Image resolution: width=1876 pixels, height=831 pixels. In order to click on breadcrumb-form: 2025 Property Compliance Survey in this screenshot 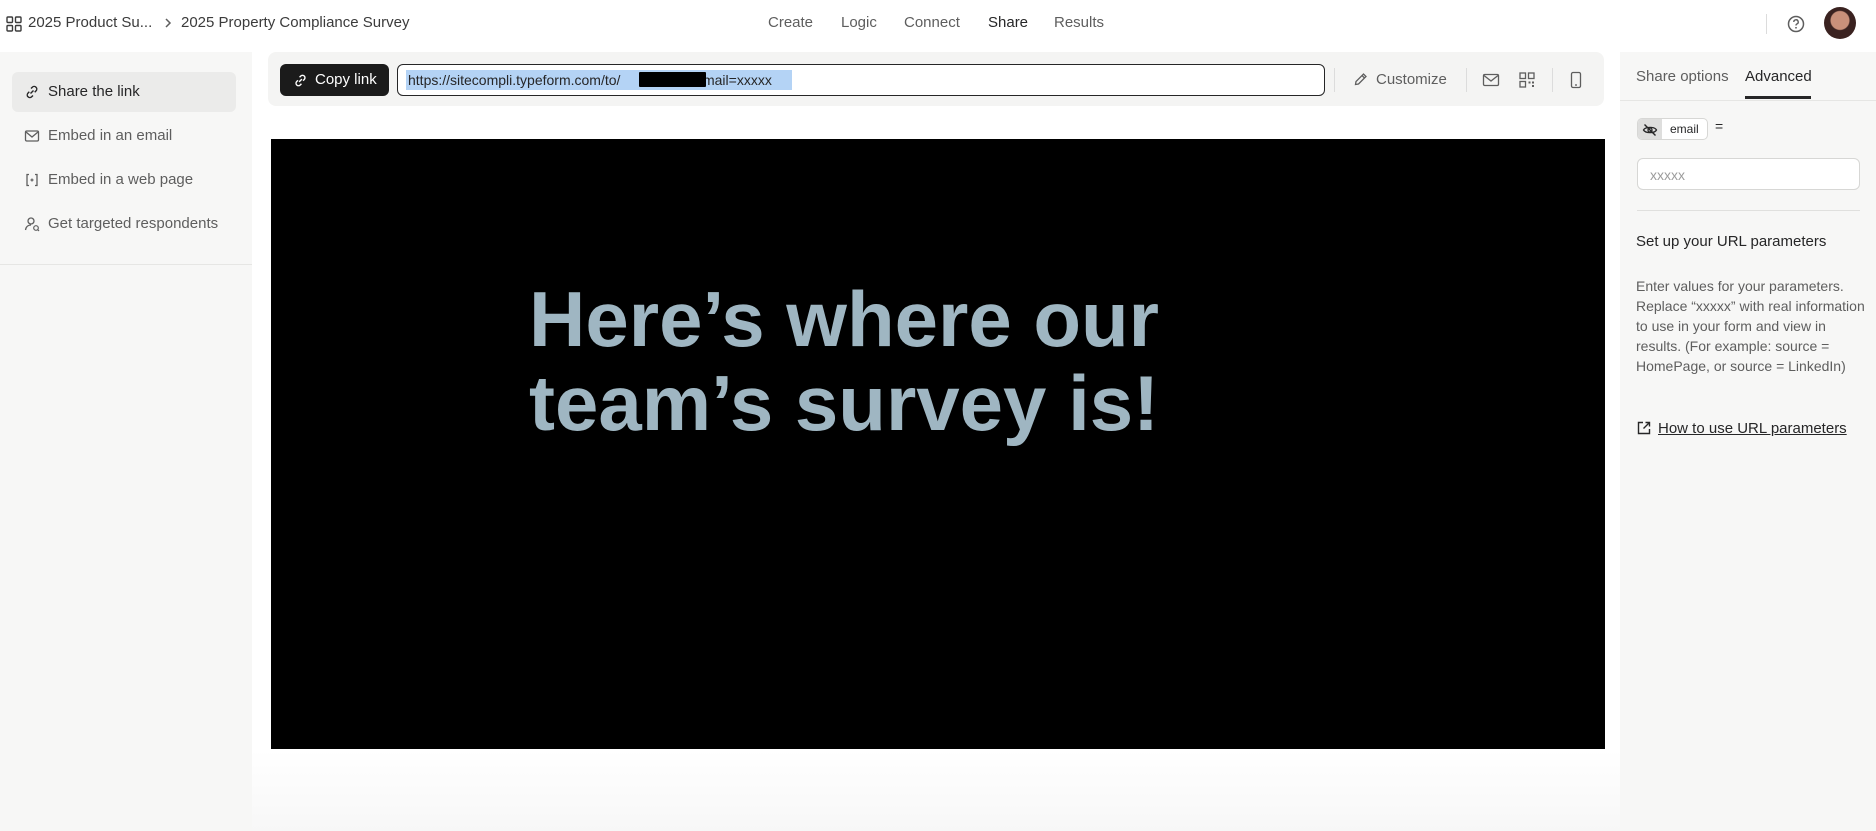, I will do `click(295, 22)`.